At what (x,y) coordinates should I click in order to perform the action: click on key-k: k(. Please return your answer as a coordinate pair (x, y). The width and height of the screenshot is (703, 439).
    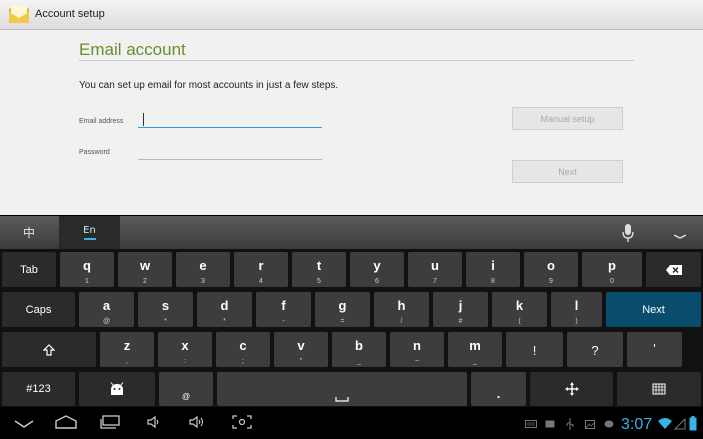
    Looking at the image, I should click on (519, 309).